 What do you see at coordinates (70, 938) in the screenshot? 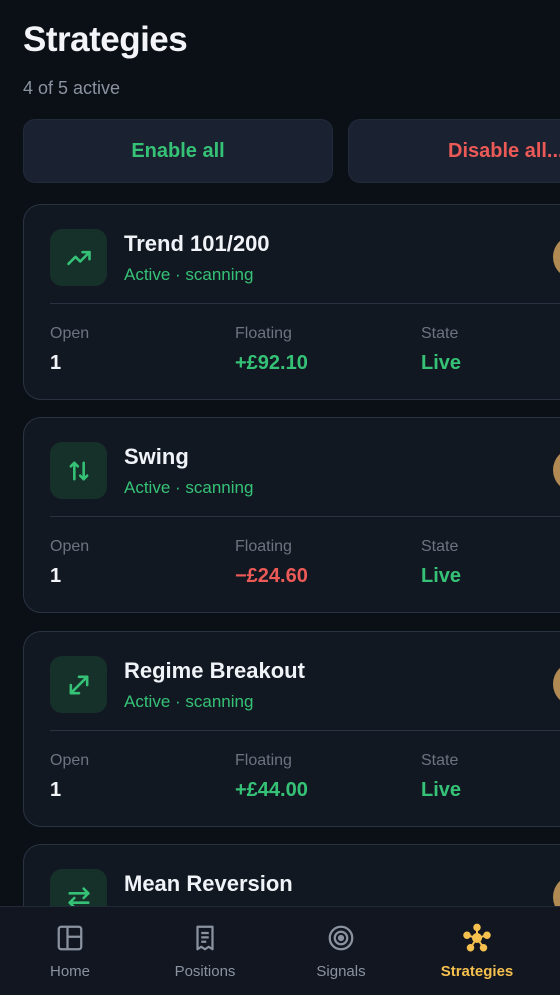
I see `dashboard-icon` at bounding box center [70, 938].